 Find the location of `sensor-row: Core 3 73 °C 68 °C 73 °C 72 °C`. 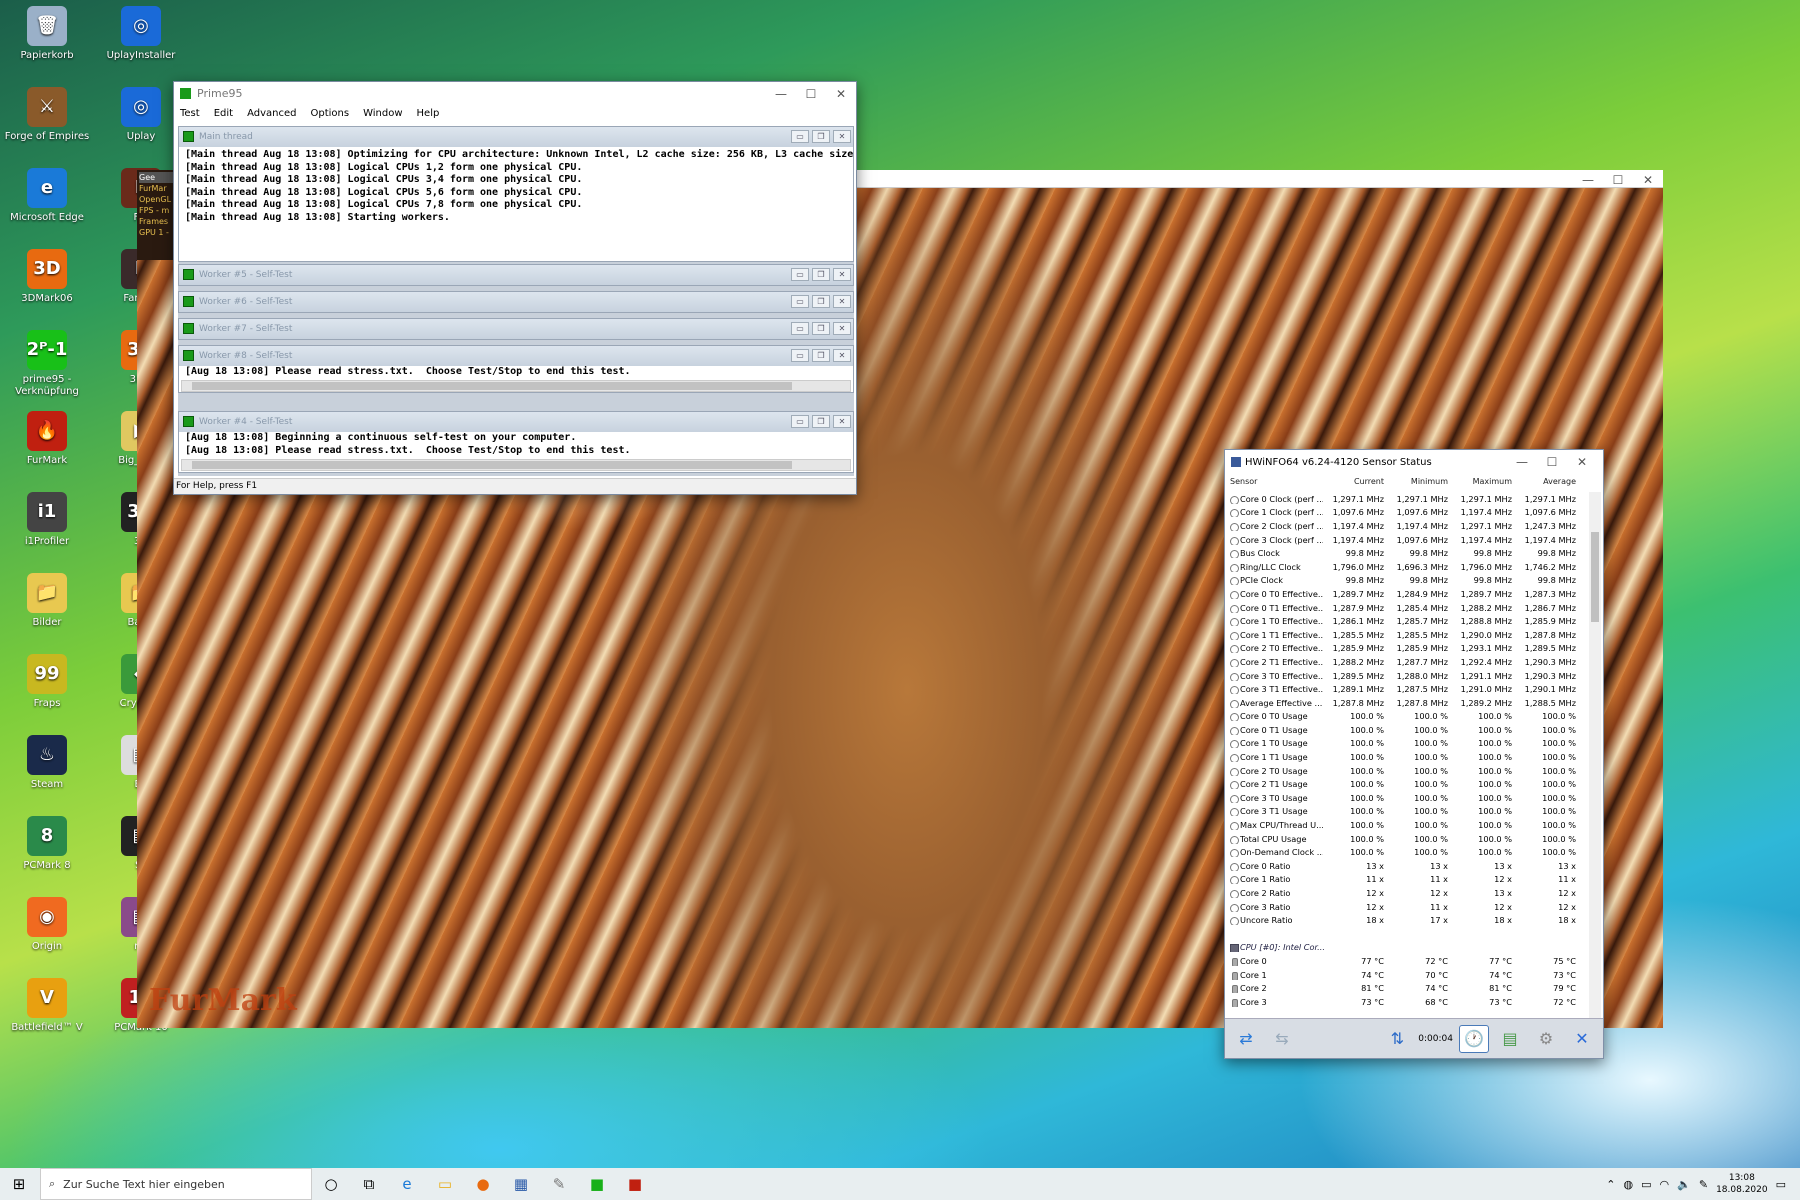

sensor-row: Core 3 73 °C 68 °C 73 °C 72 °C is located at coordinates (1408, 1002).